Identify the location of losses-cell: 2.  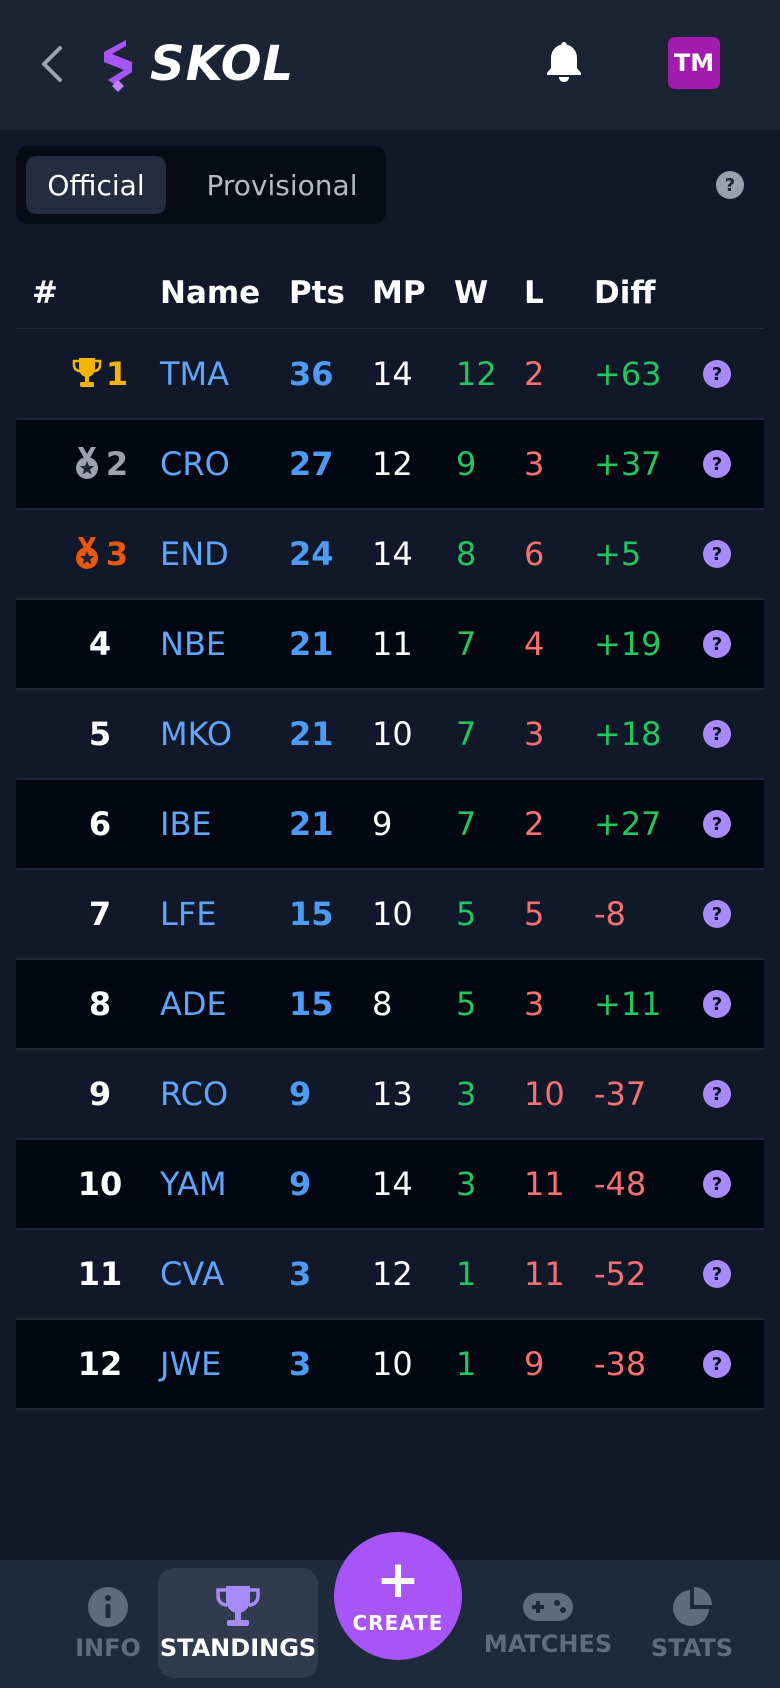
(534, 374).